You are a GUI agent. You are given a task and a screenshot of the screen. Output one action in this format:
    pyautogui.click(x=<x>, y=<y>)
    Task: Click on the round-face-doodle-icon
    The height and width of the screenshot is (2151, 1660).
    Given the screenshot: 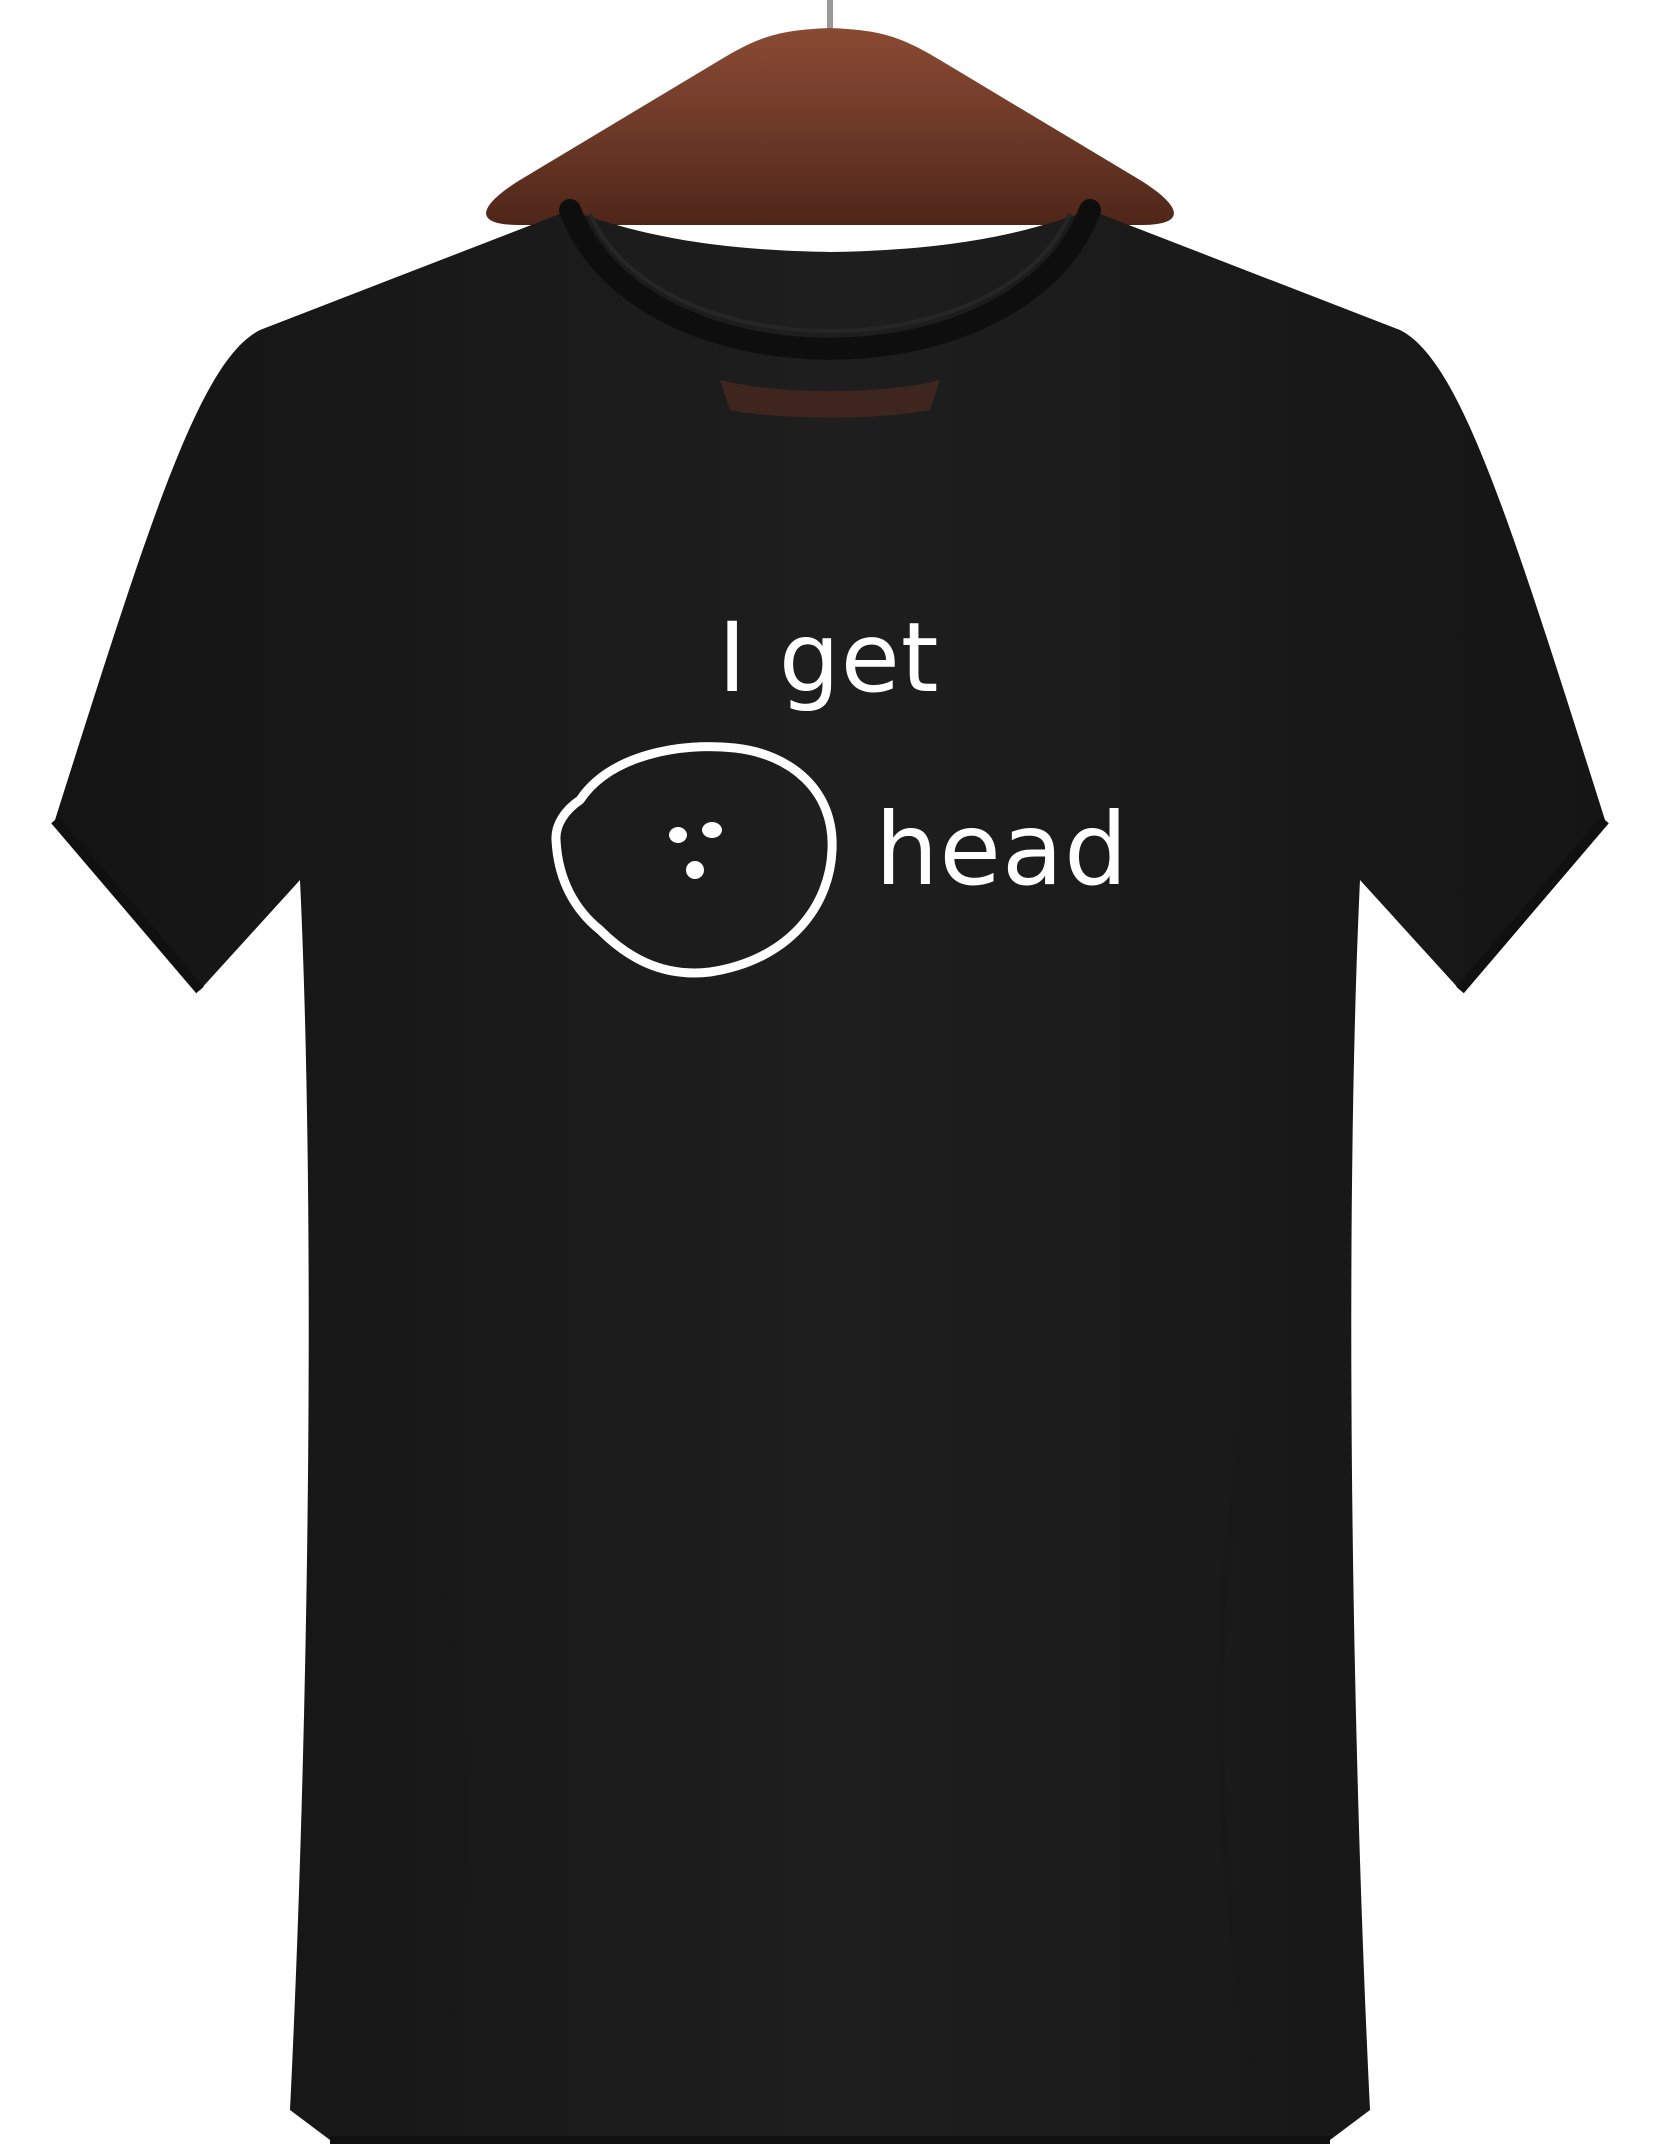 What is the action you would take?
    pyautogui.click(x=694, y=860)
    